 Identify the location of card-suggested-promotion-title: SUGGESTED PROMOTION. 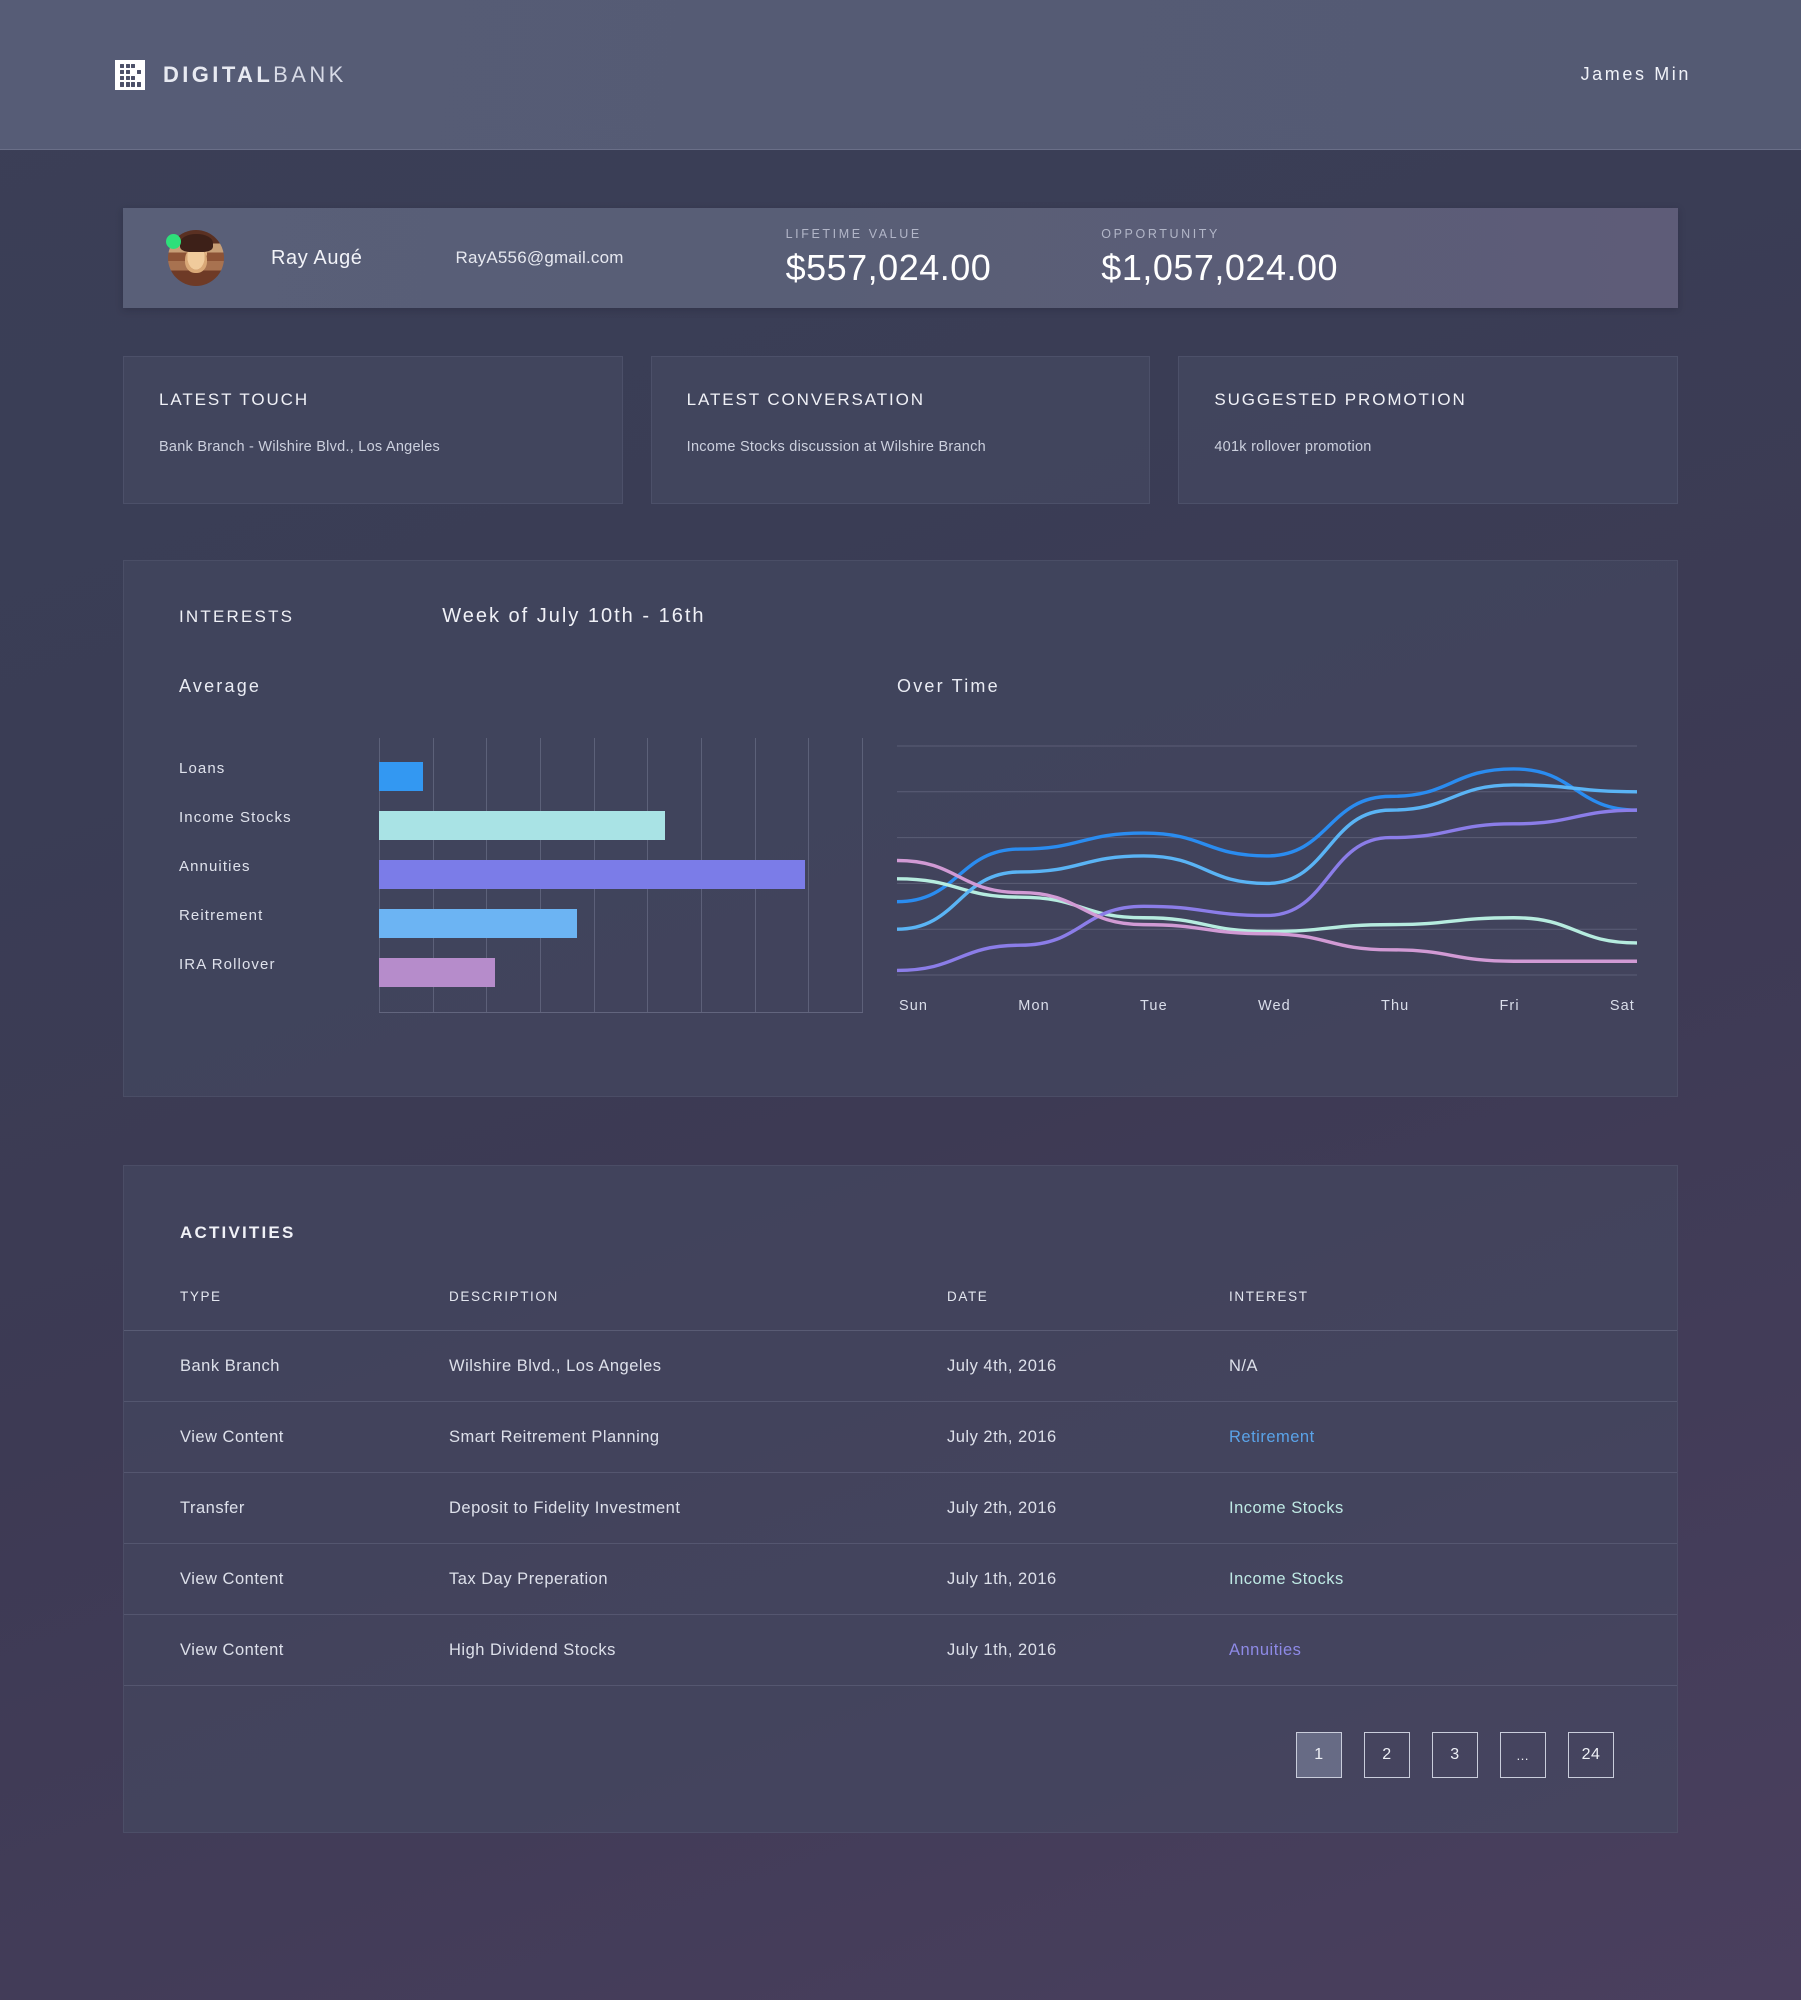
(1340, 399).